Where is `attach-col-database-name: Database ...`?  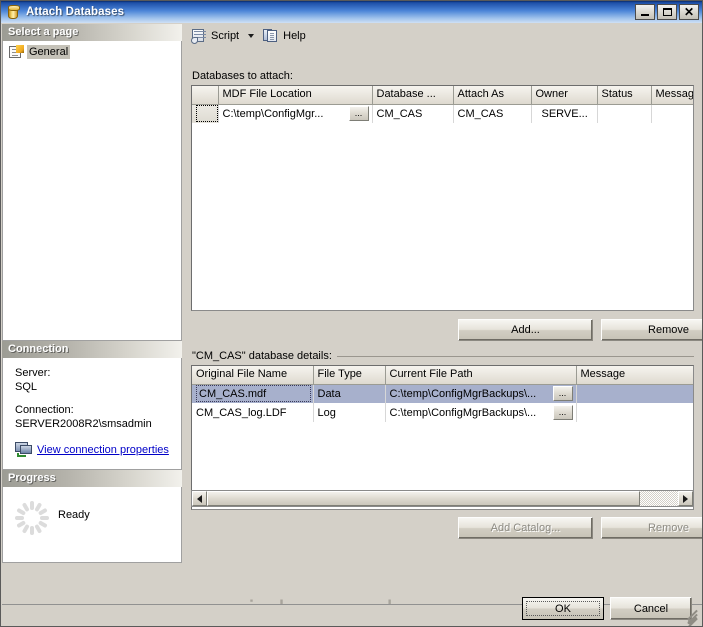 attach-col-database-name: Database ... is located at coordinates (413, 95).